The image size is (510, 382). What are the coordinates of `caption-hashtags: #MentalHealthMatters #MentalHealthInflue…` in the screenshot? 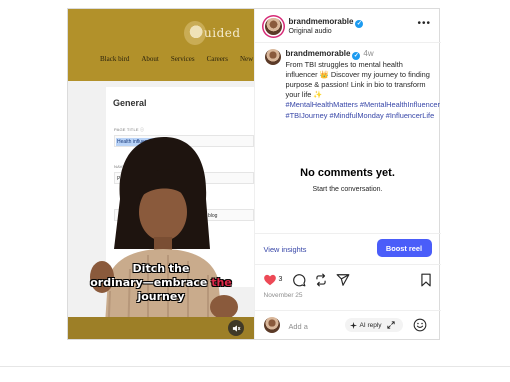 It's located at (363, 110).